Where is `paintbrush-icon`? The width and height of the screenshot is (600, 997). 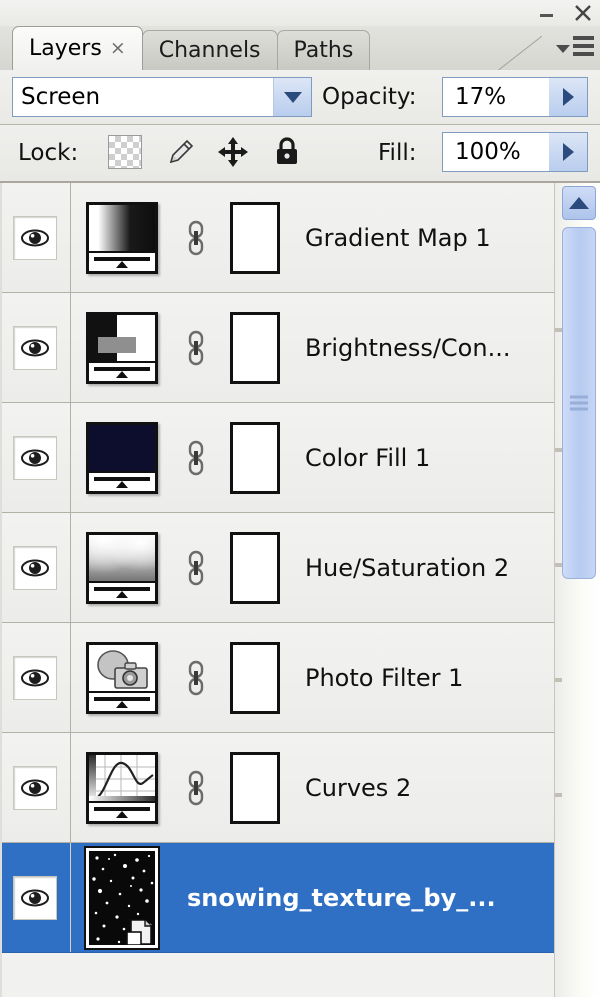
paintbrush-icon is located at coordinates (179, 152).